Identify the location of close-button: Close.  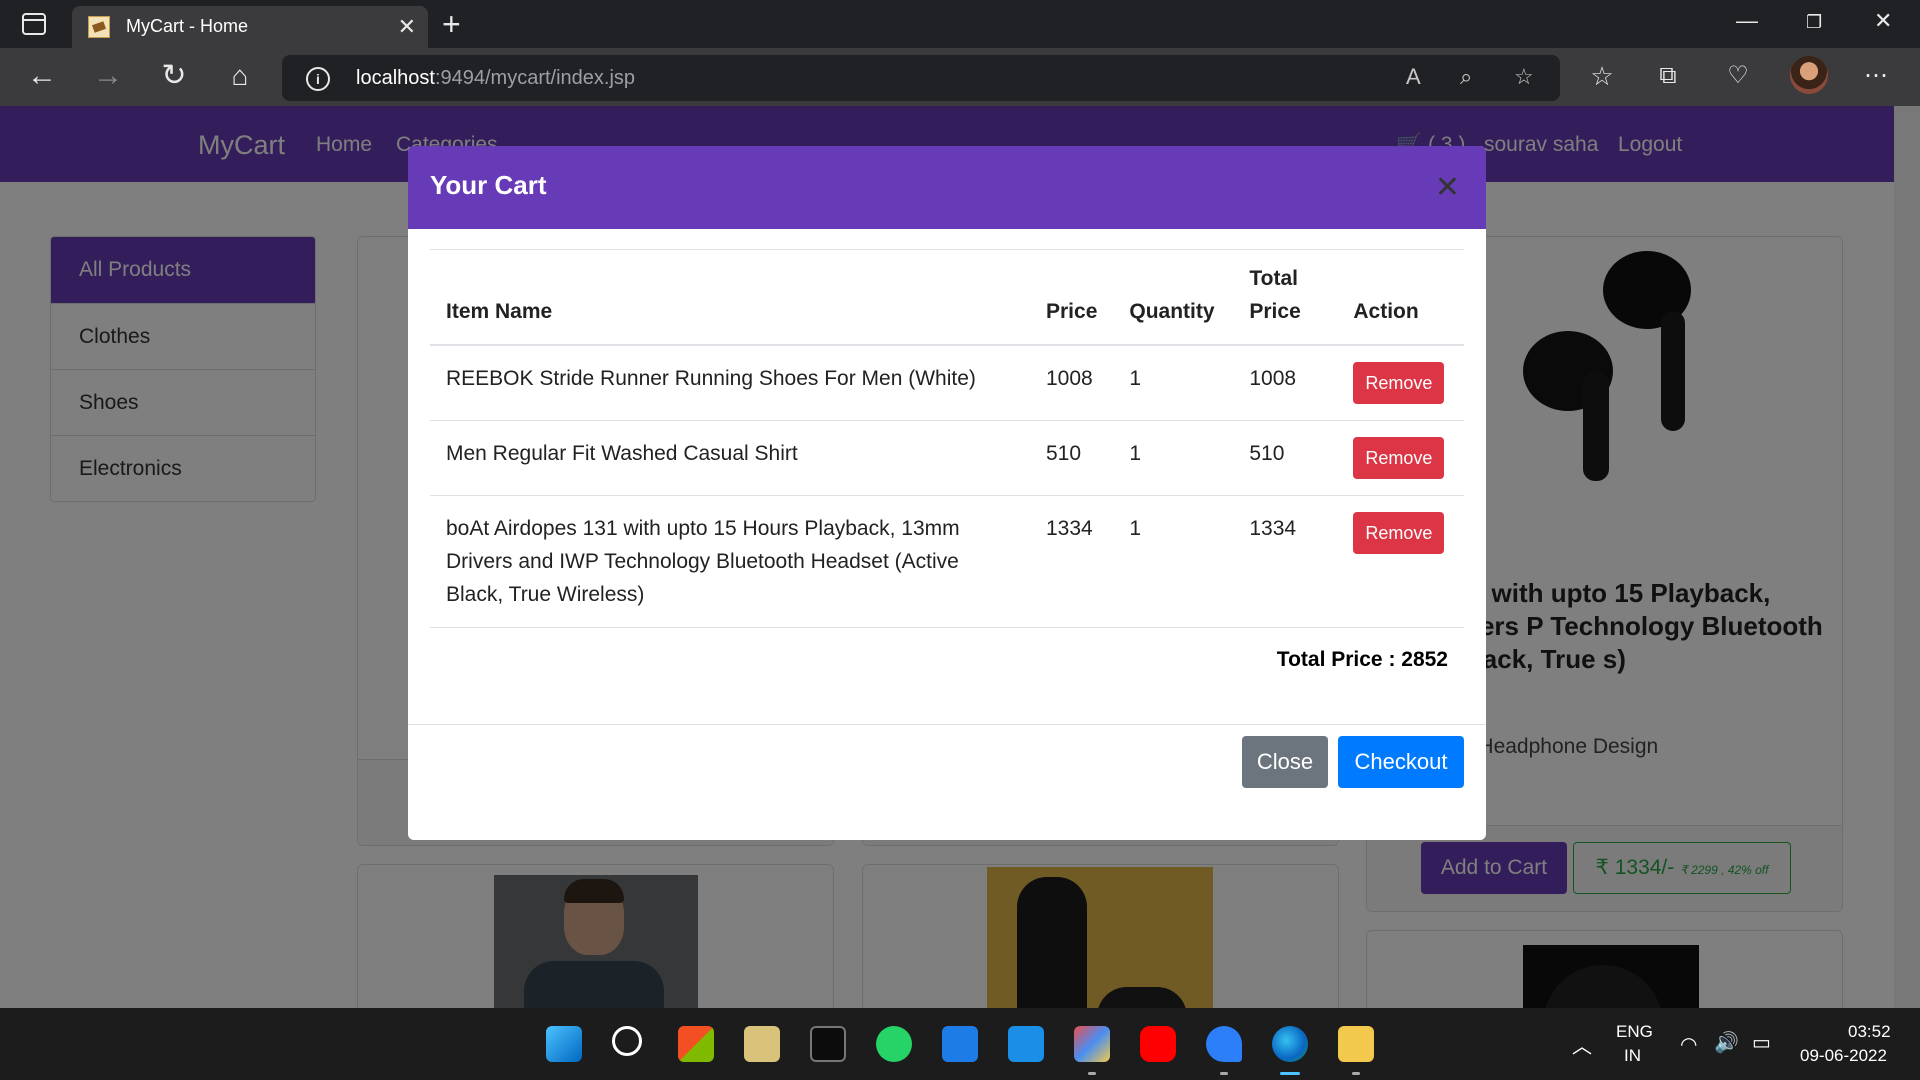
(1285, 762).